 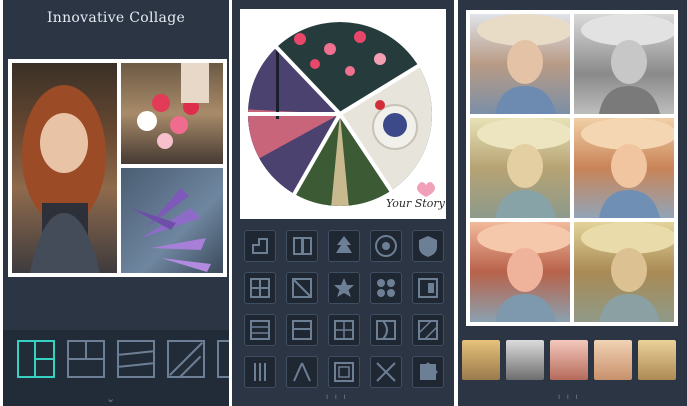 What do you see at coordinates (344, 372) in the screenshot?
I see `shape-window-icon` at bounding box center [344, 372].